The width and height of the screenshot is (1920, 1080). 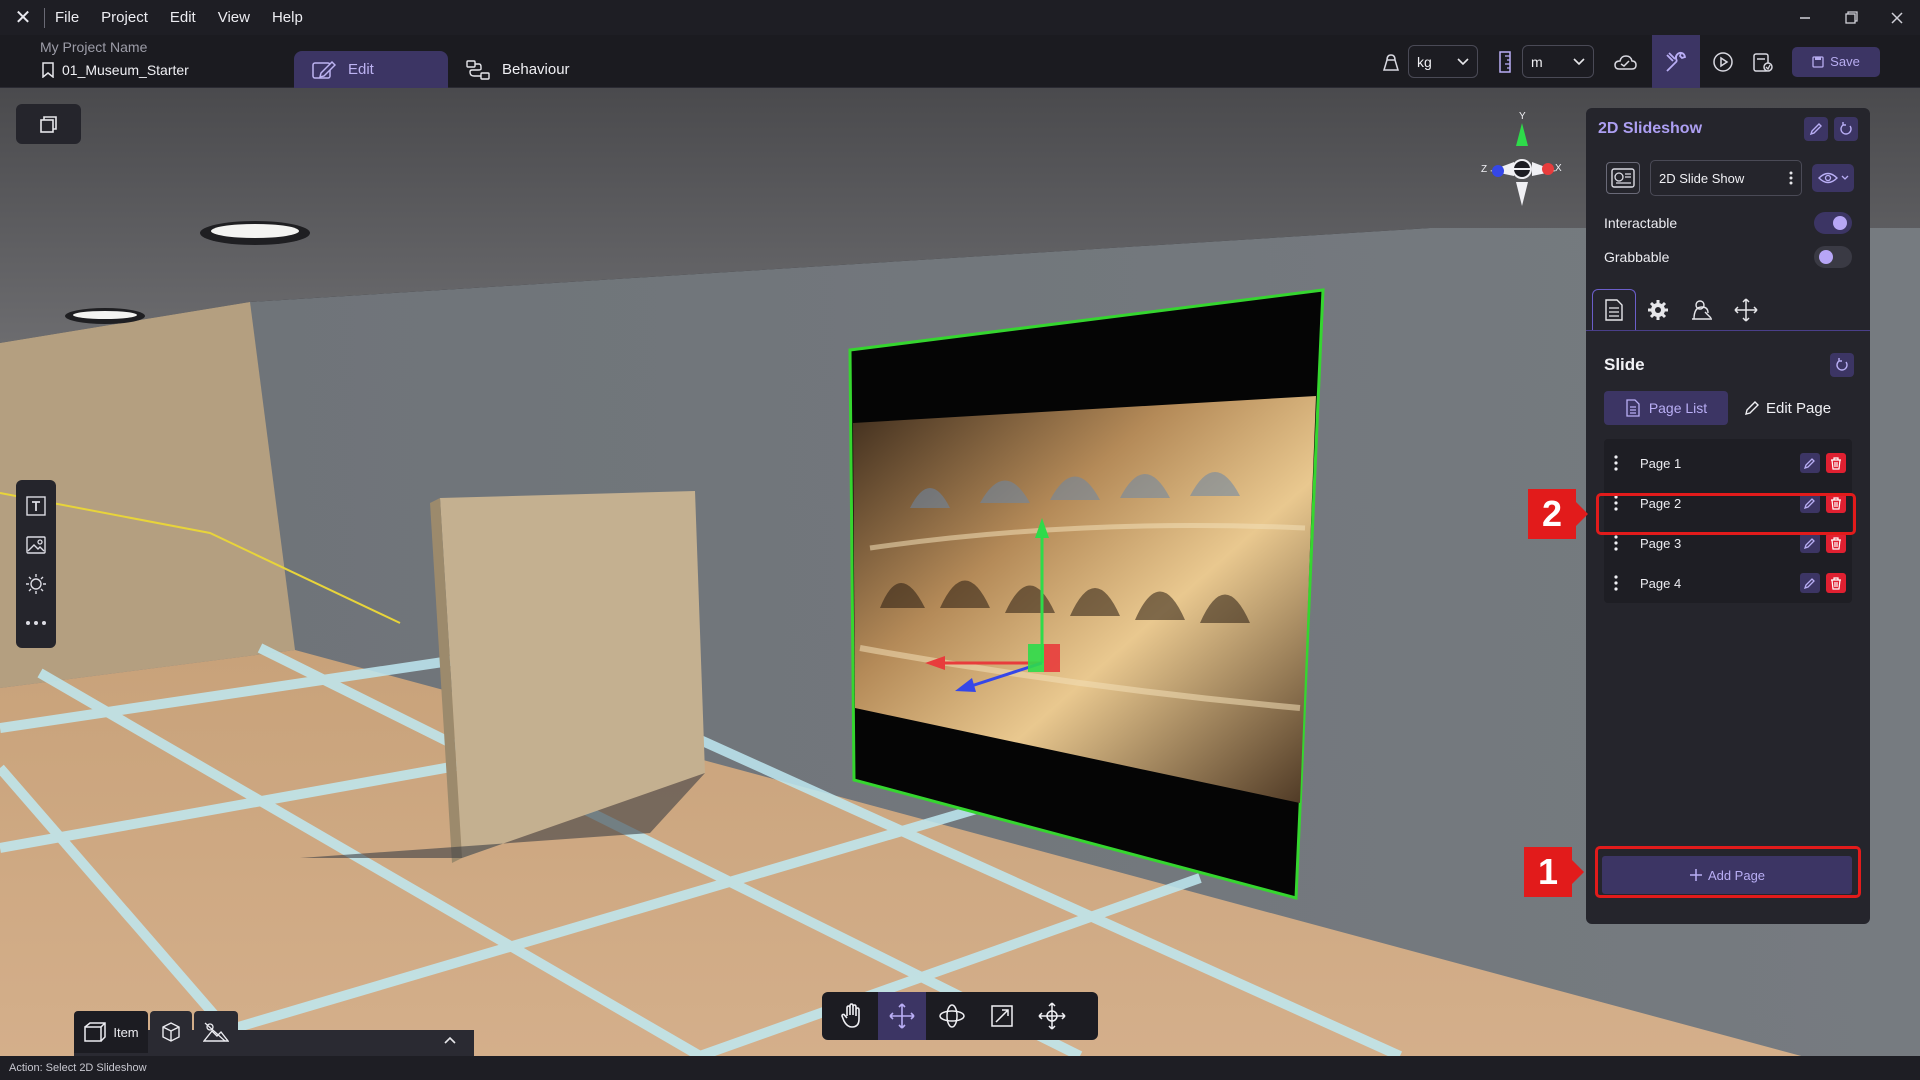 I want to click on reset-button, so click(x=1846, y=129).